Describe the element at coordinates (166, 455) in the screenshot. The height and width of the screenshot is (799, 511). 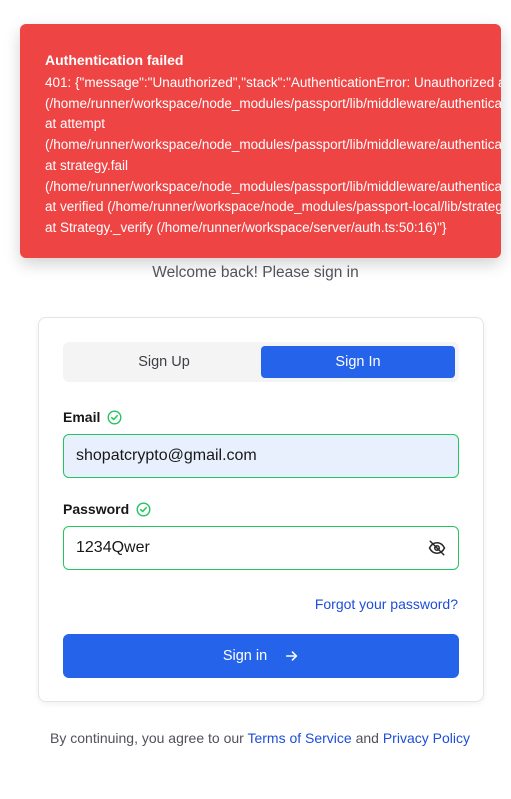
I see `email-value: shopatcrypto@gmail.com` at that location.